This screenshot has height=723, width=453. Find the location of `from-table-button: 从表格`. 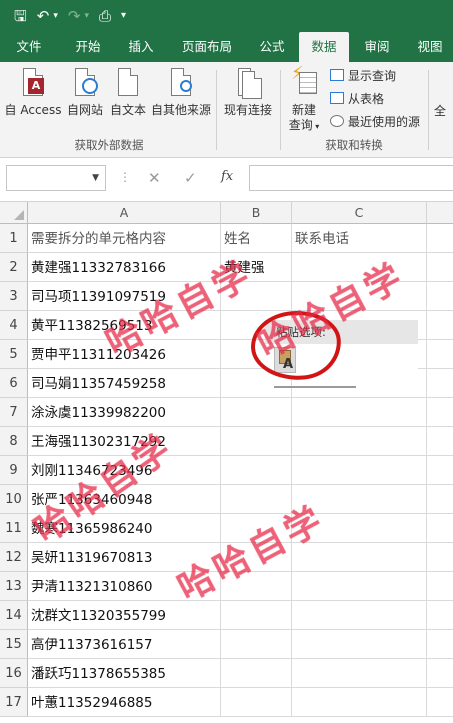

from-table-button: 从表格 is located at coordinates (357, 98).